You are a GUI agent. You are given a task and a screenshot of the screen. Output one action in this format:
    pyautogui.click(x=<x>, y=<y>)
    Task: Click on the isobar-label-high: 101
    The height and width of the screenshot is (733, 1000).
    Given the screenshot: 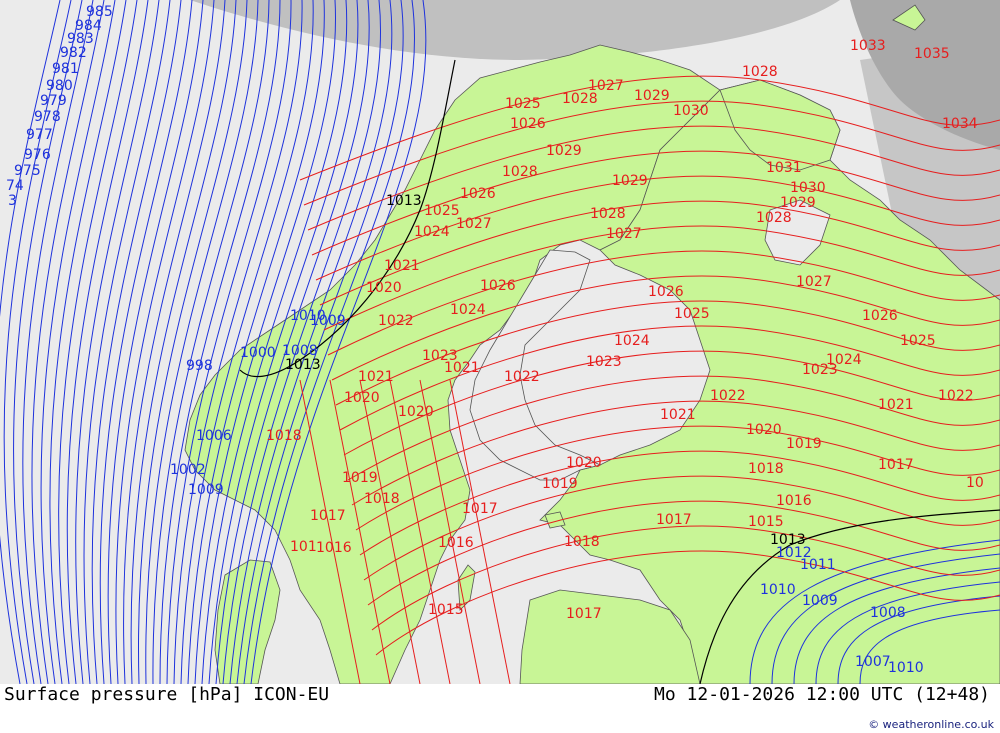 What is the action you would take?
    pyautogui.click(x=303, y=547)
    